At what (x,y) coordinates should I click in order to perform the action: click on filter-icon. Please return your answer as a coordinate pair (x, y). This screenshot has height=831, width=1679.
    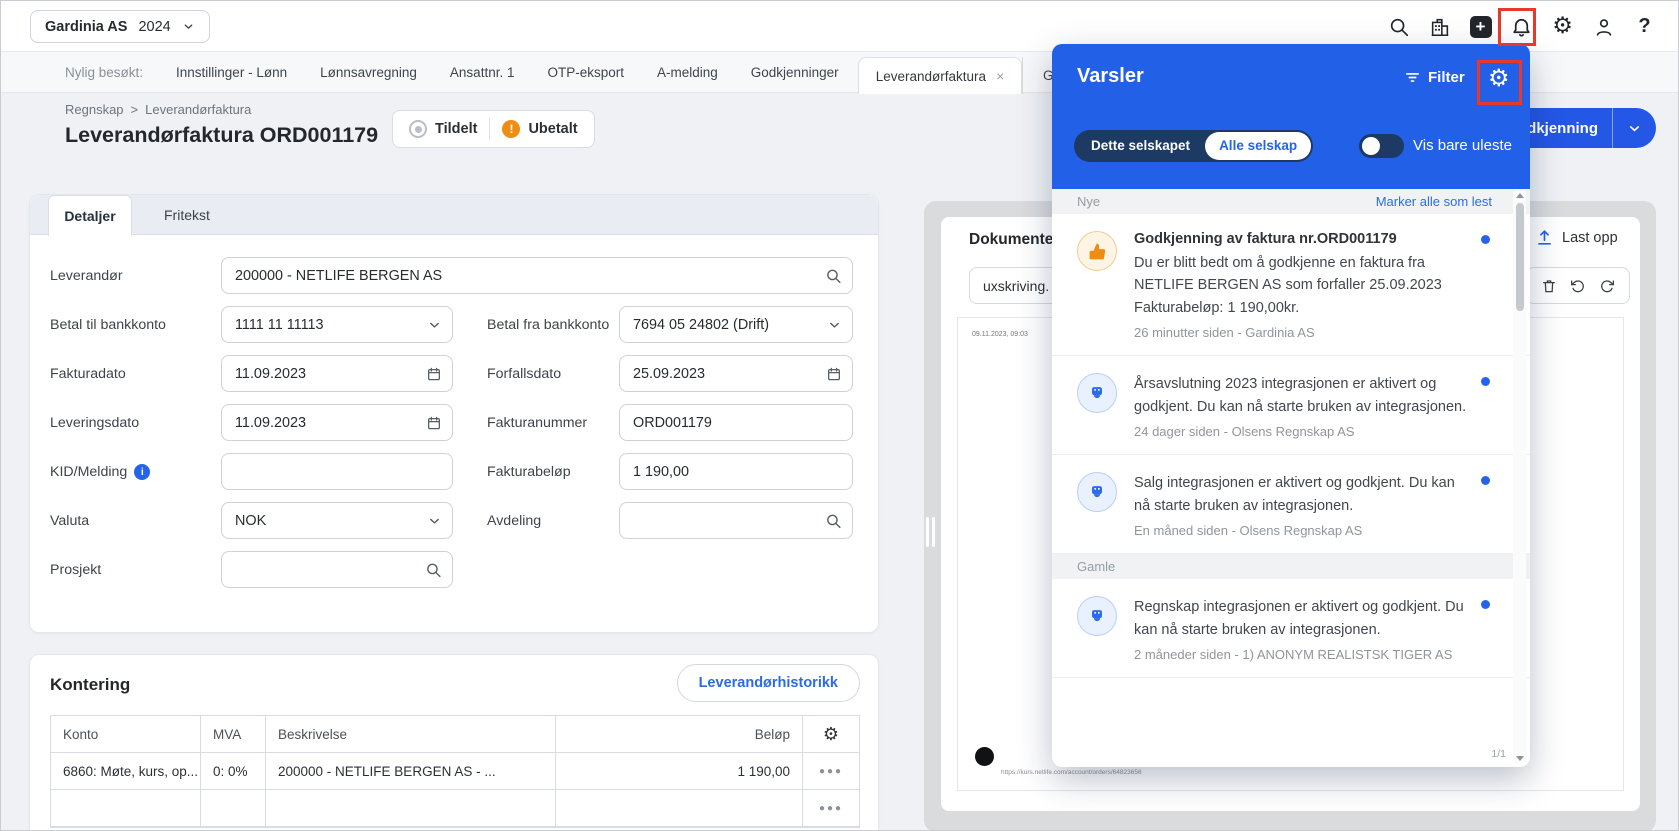
    Looking at the image, I should click on (1412, 77).